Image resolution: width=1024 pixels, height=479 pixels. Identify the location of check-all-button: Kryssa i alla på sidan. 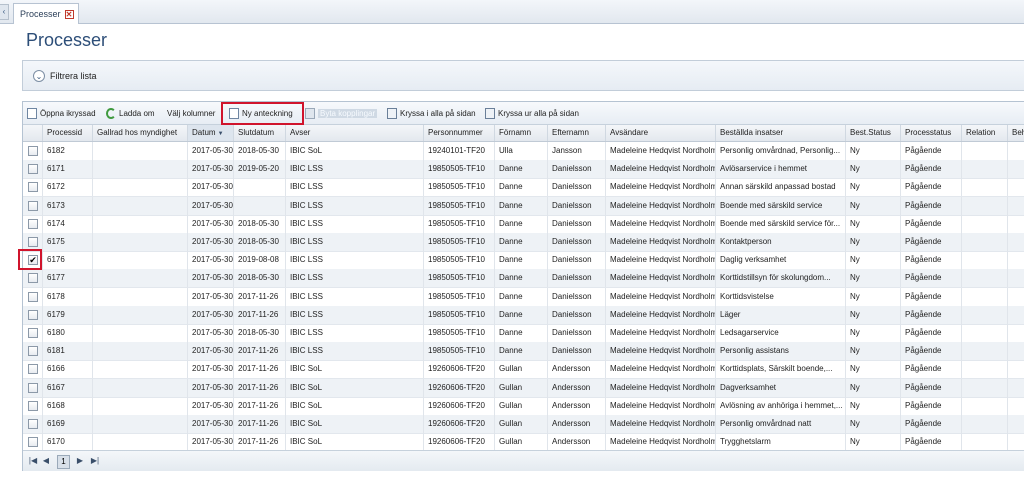
(431, 113).